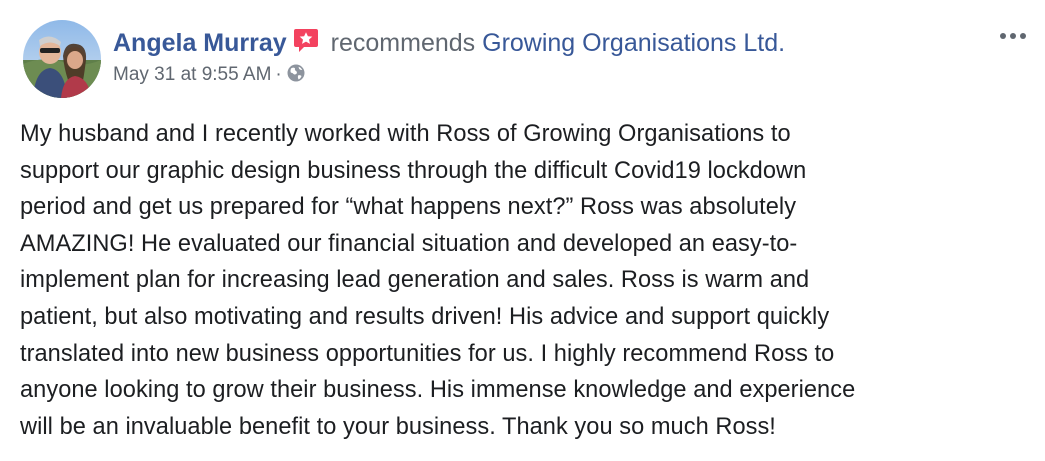 This screenshot has width=1045, height=461. Describe the element at coordinates (192, 74) in the screenshot. I see `post-timestamp: May 31 at 9:55 AM` at that location.